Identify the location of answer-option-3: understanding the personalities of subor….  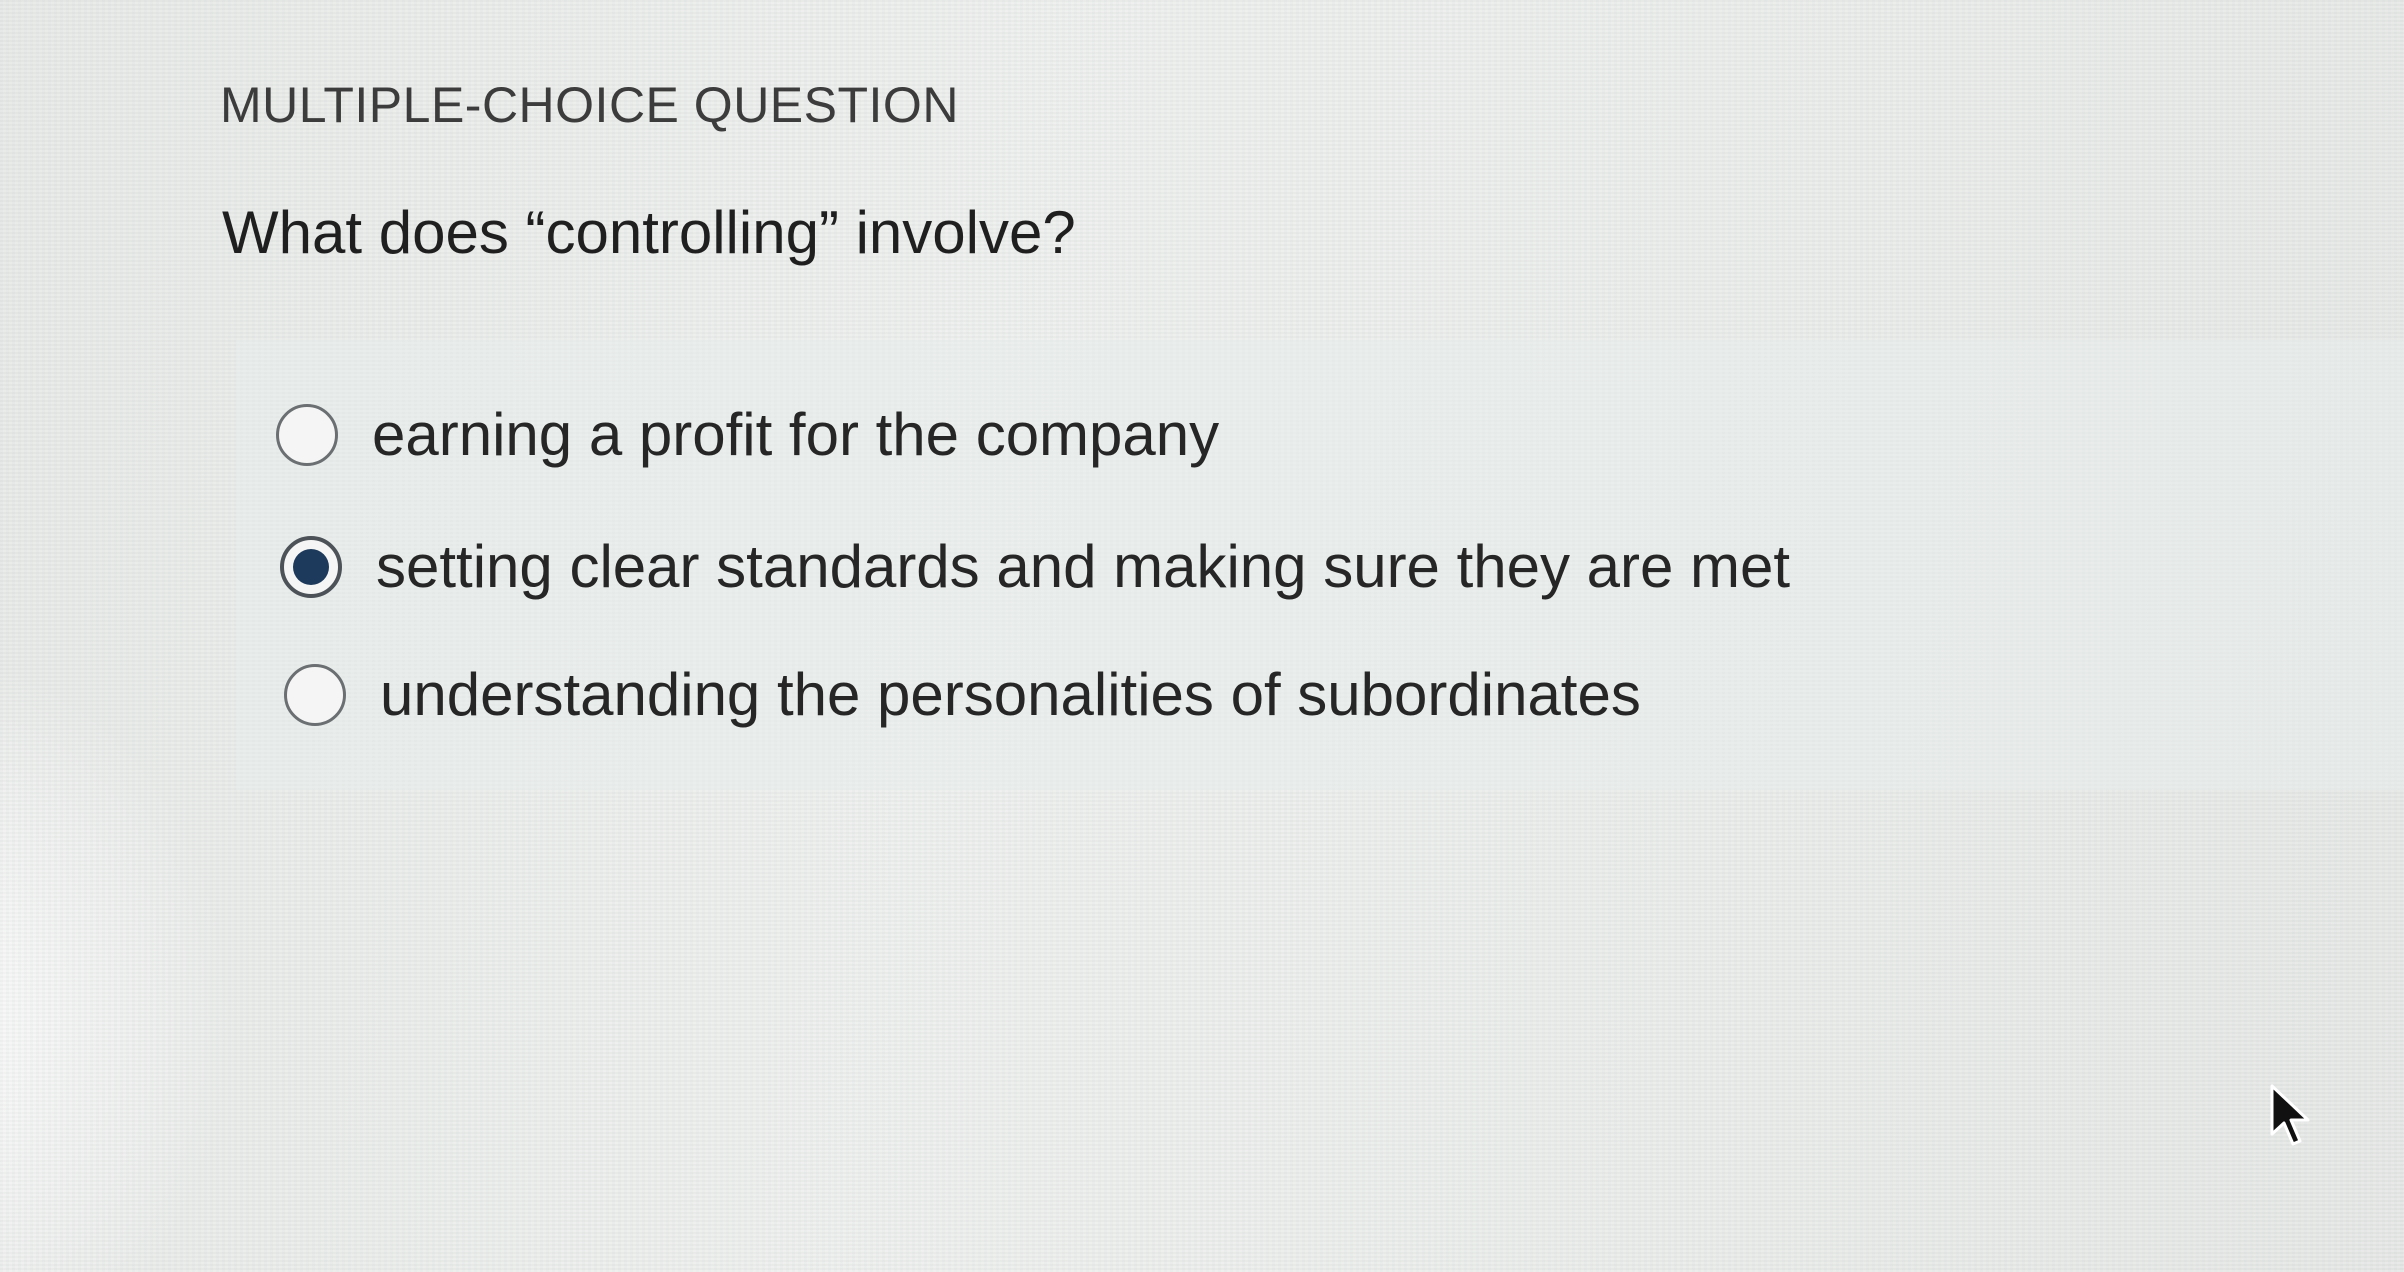
(962, 694).